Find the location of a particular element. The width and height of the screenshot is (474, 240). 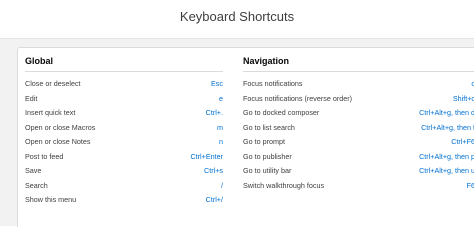

modal-title: Keyboard Shortcuts is located at coordinates (237, 16).